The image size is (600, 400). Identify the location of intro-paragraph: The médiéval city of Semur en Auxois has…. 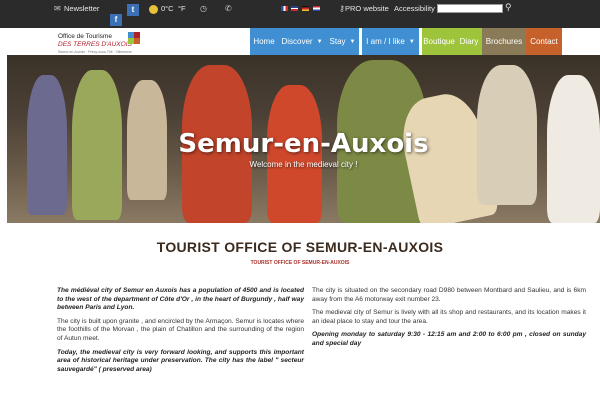
(180, 299).